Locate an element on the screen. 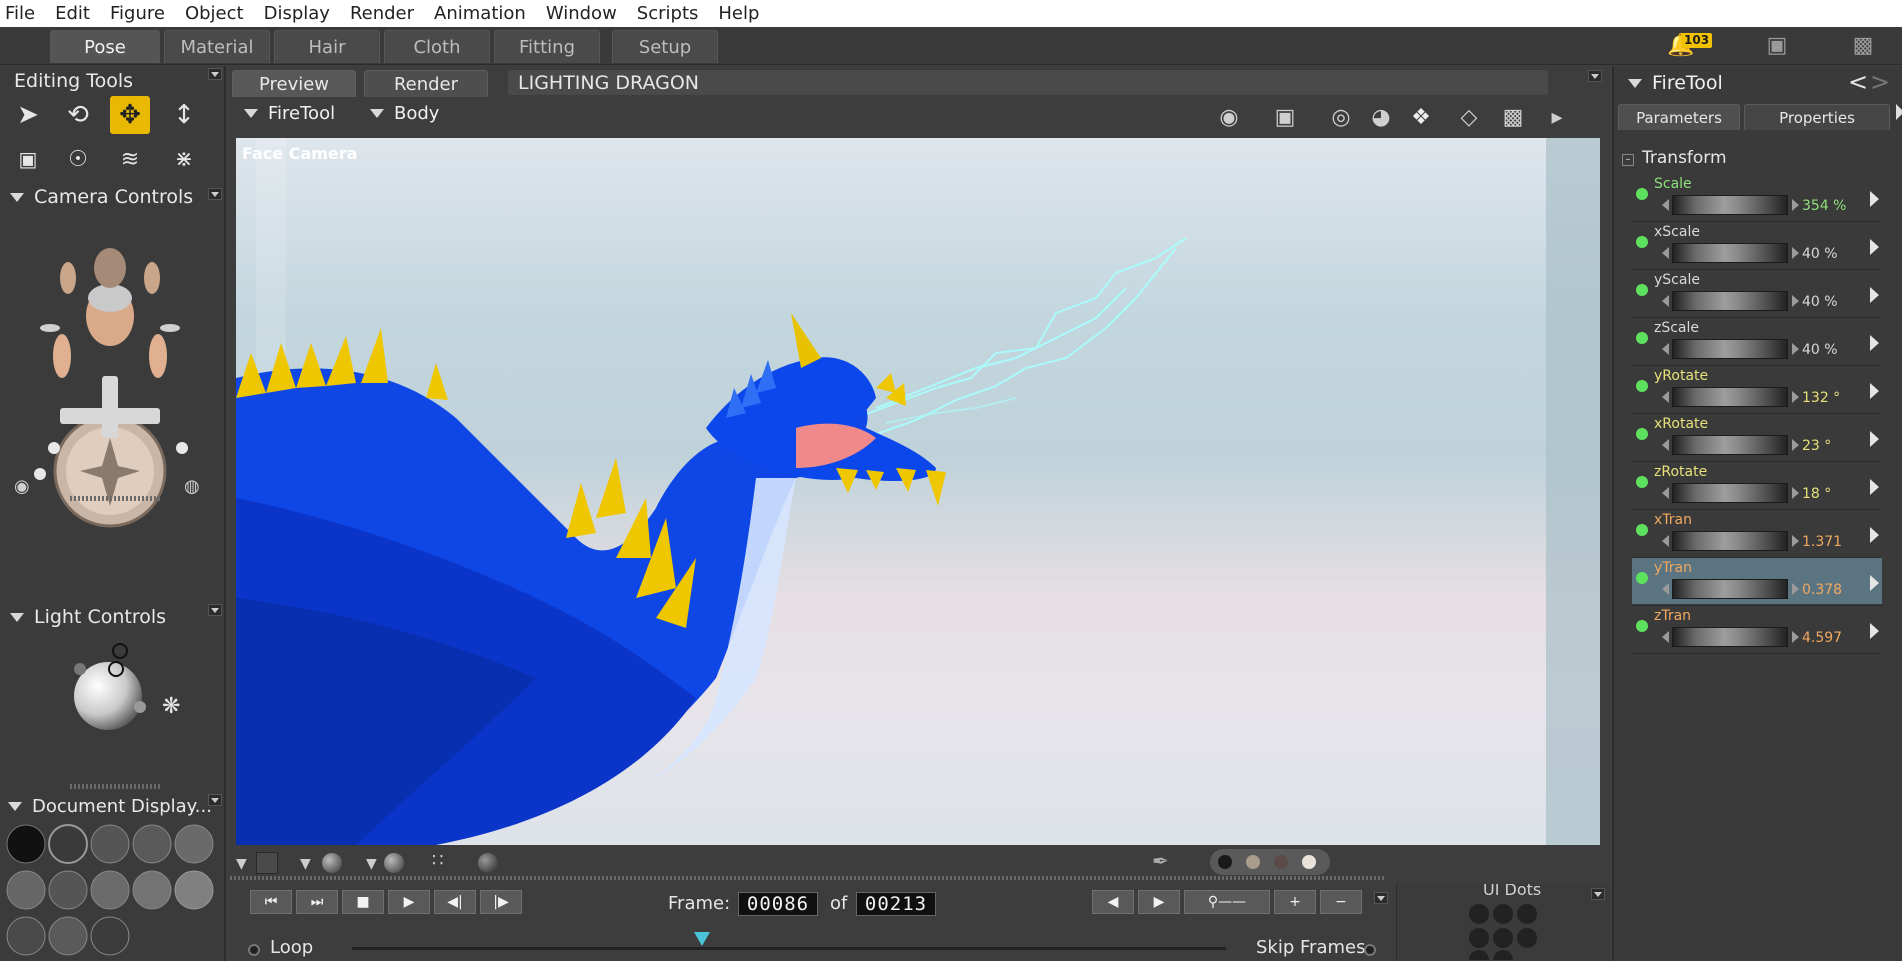 This screenshot has width=1902, height=961. figure-dropdown: FireTool is located at coordinates (289, 113).